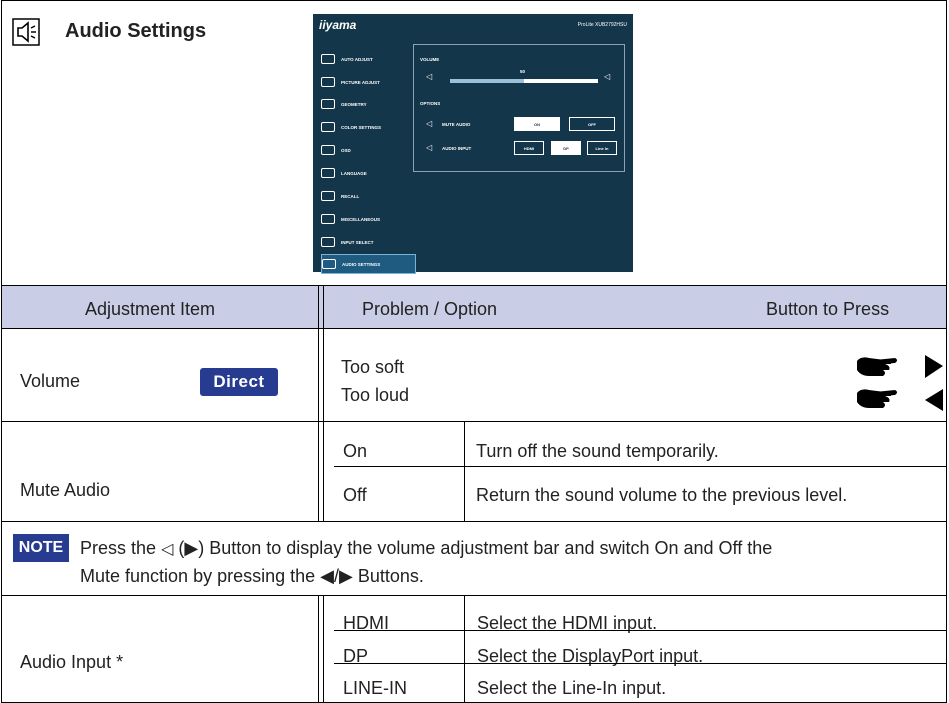 Image resolution: width=949 pixels, height=703 pixels. What do you see at coordinates (368, 150) in the screenshot?
I see `osd-menu-osd: OSD` at bounding box center [368, 150].